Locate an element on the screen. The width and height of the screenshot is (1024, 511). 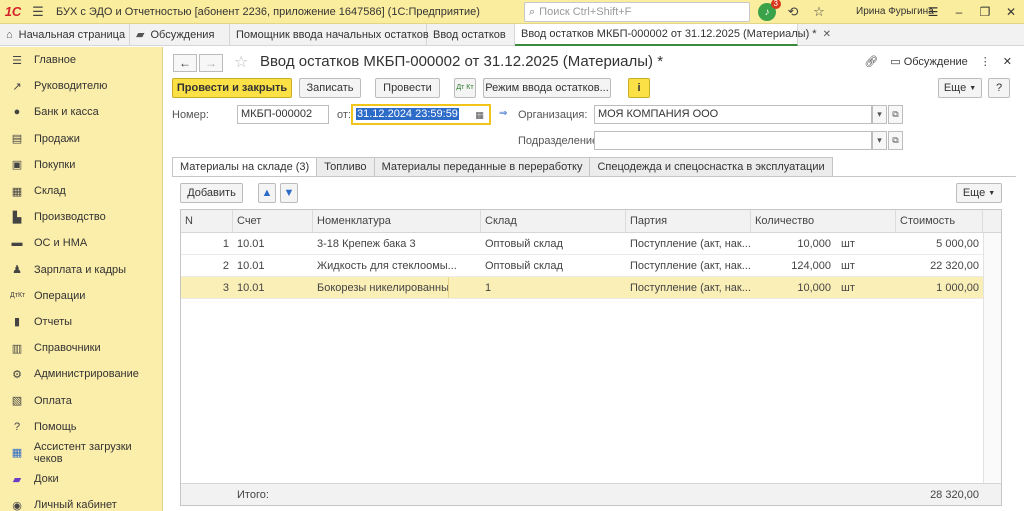
tab-materials-in-warehouse: Материалы на складе (3) is located at coordinates (245, 167).